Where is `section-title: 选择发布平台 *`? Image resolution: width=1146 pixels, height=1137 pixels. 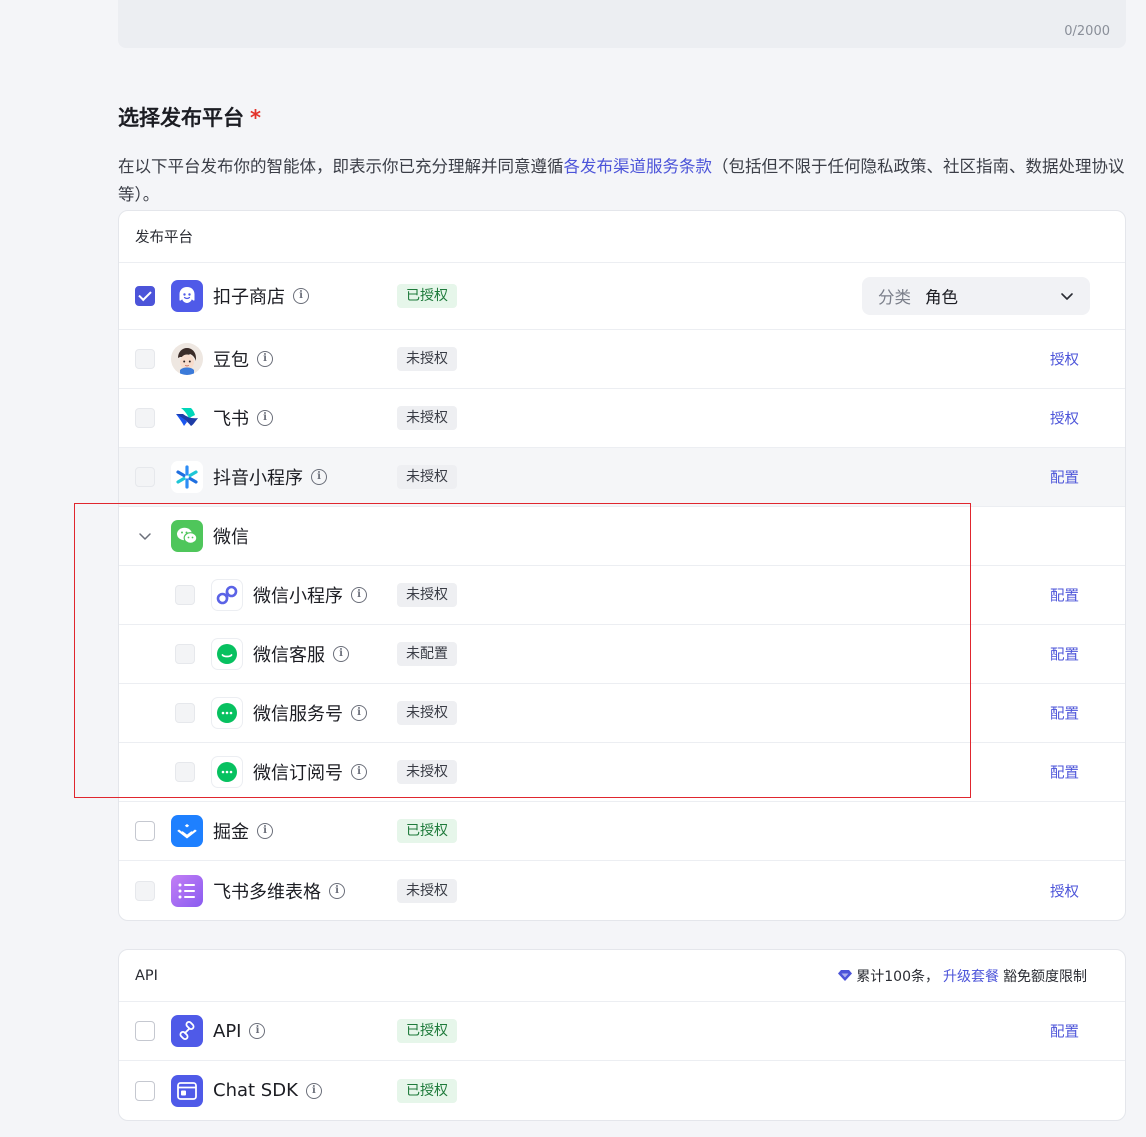 section-title: 选择发布平台 * is located at coordinates (189, 117).